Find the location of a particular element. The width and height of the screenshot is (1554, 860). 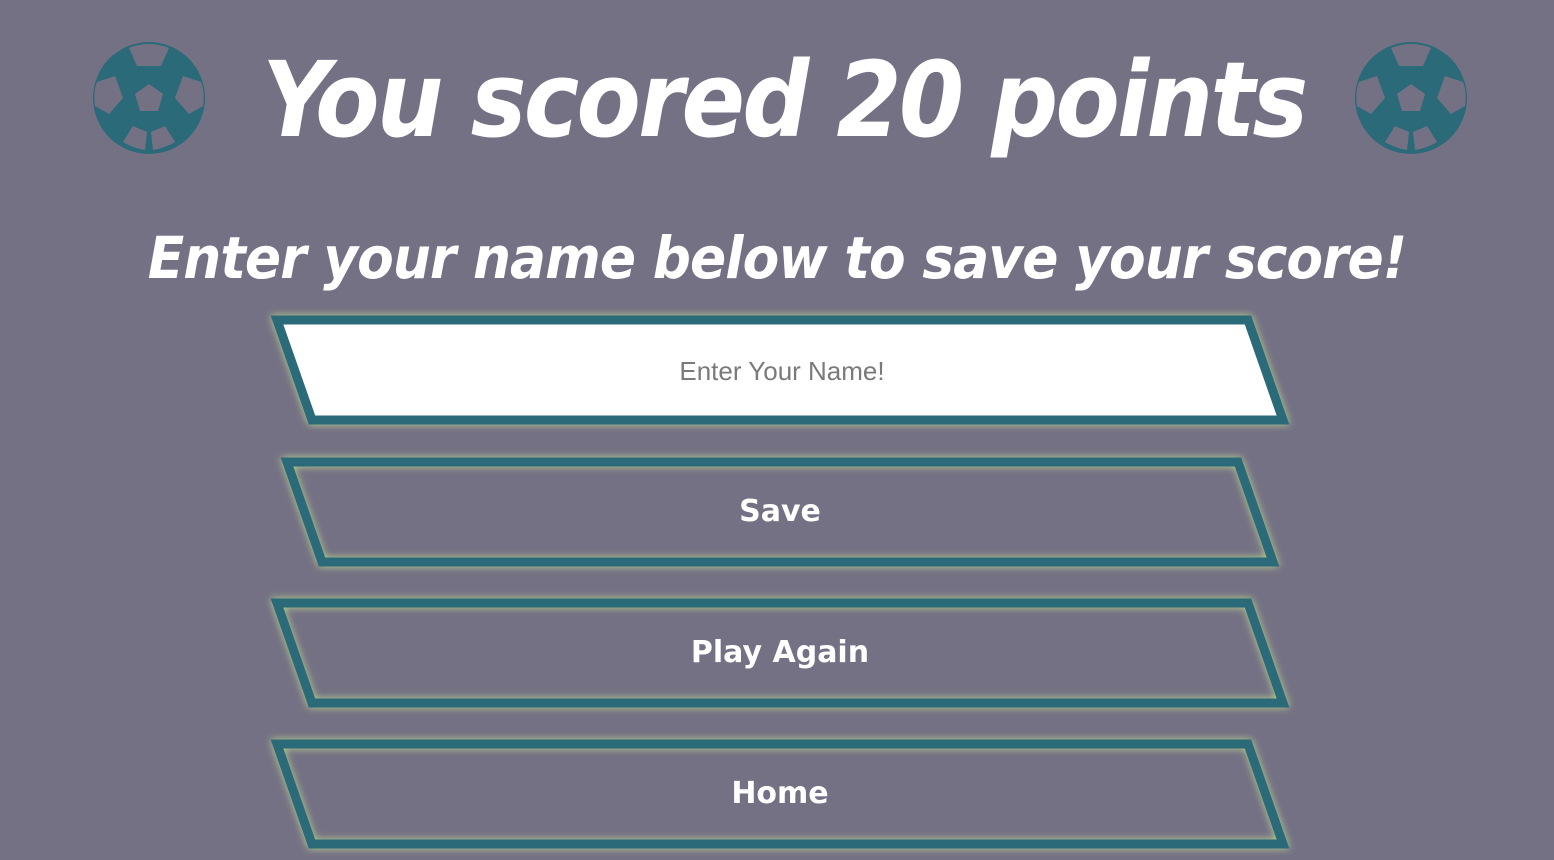

name-input-container is located at coordinates (780, 370).